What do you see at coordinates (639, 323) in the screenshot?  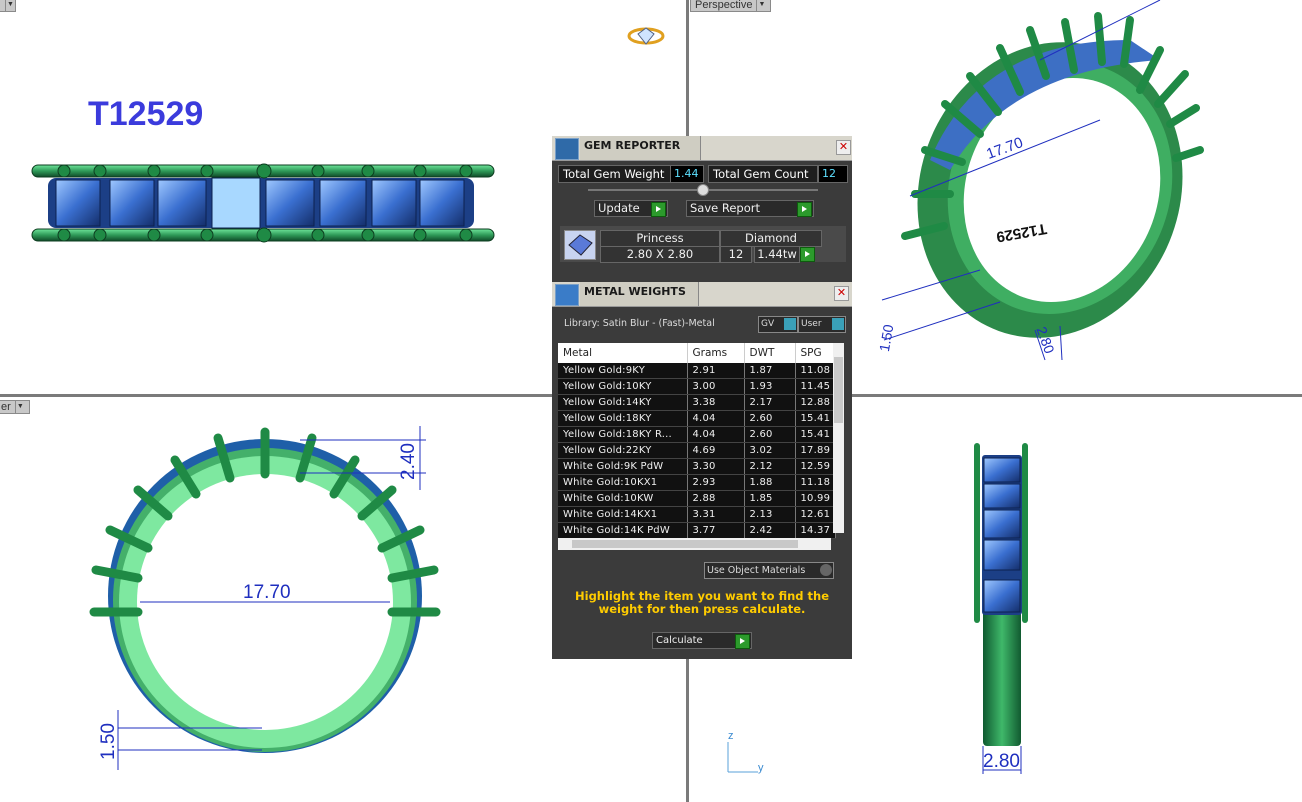 I see `library-label: Library: Satin Blur - (Fast)-Metal` at bounding box center [639, 323].